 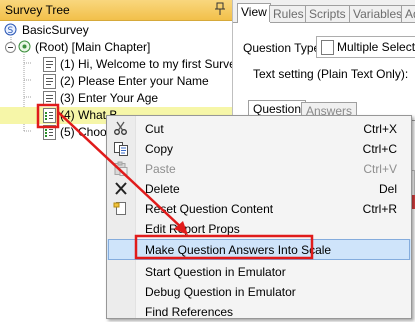 I want to click on tab-ad: Ad, so click(x=408, y=13).